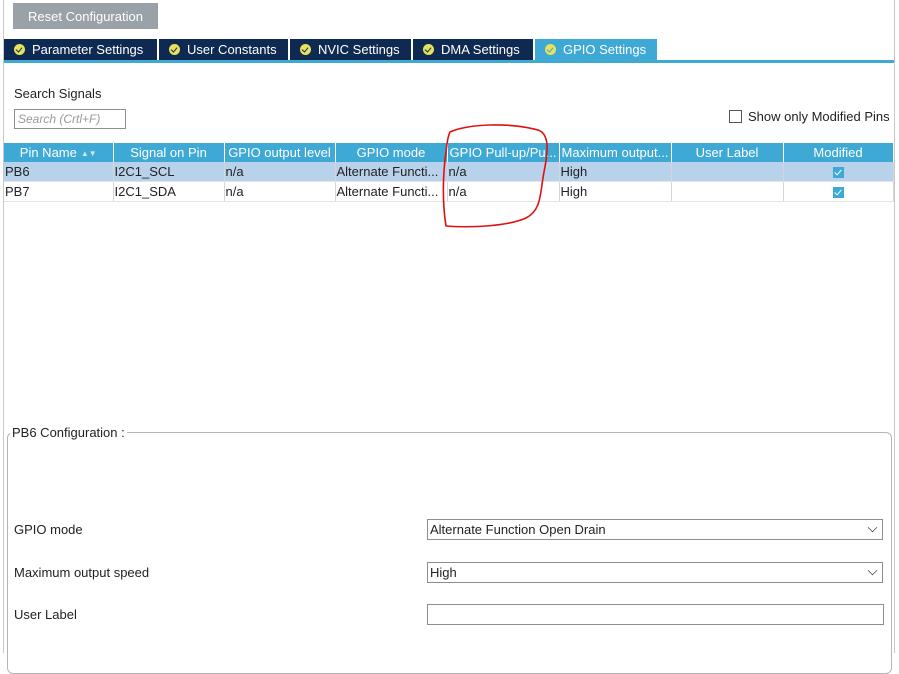  What do you see at coordinates (449, 61) in the screenshot?
I see `tab-underline` at bounding box center [449, 61].